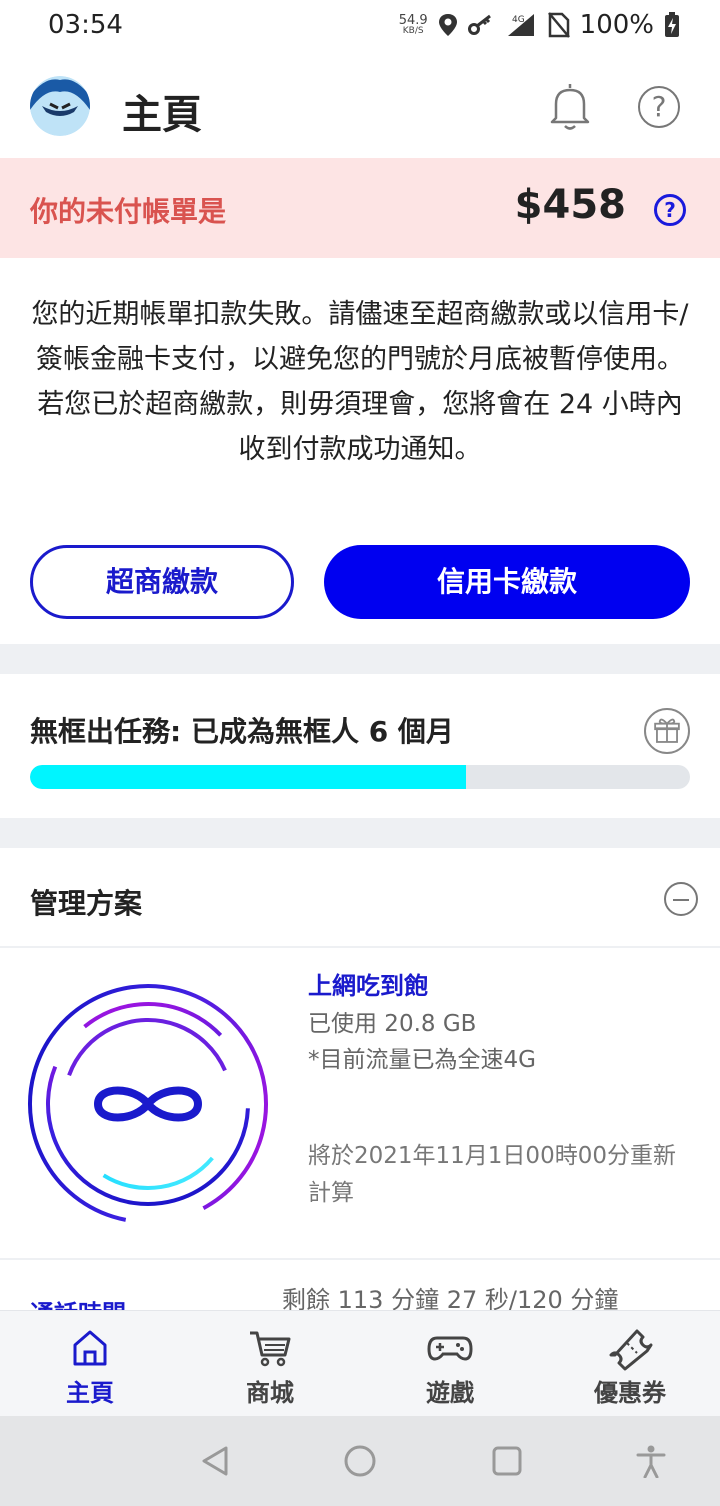 The image size is (720, 1506). What do you see at coordinates (651, 1461) in the screenshot?
I see `accessibility-icon` at bounding box center [651, 1461].